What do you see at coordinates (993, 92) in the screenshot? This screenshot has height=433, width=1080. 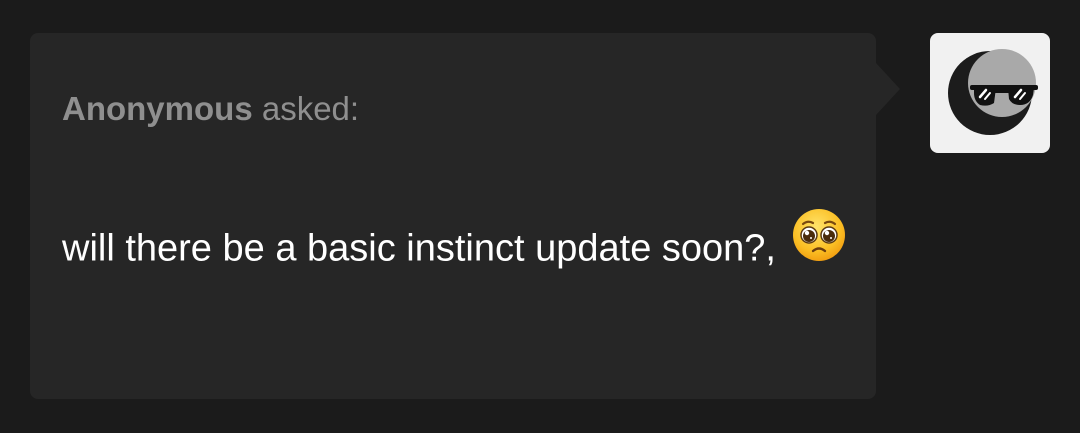 I see `sunglasses-moon-avatar-icon` at bounding box center [993, 92].